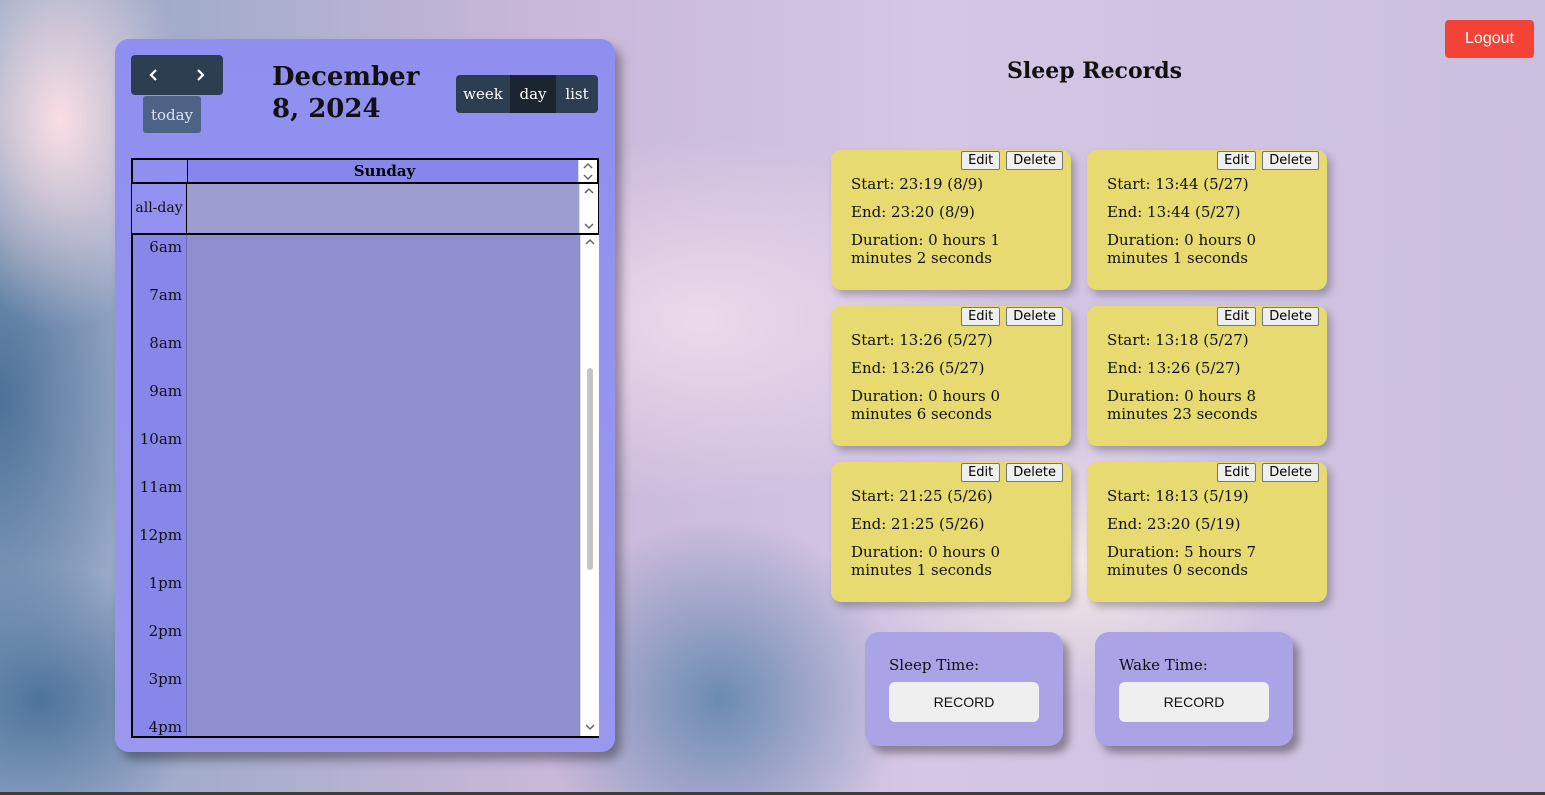 Image resolution: width=1545 pixels, height=795 pixels. I want to click on next-button, so click(200, 75).